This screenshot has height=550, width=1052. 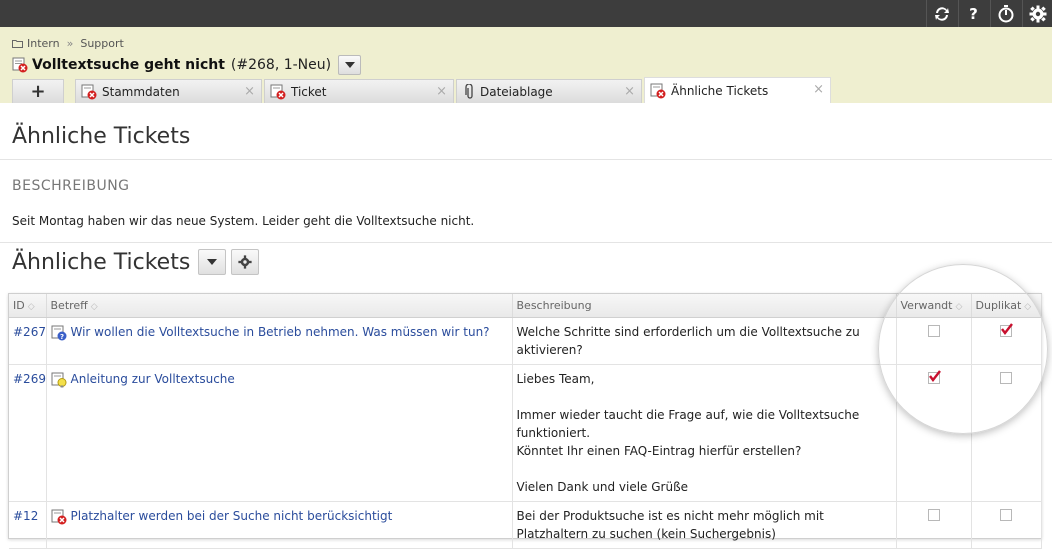 I want to click on tab-ticket: Ticket ×, so click(x=359, y=91).